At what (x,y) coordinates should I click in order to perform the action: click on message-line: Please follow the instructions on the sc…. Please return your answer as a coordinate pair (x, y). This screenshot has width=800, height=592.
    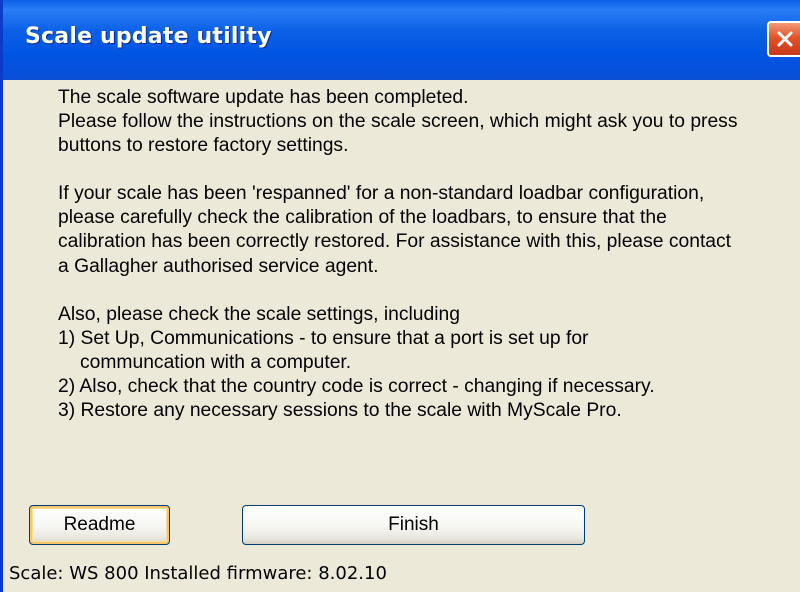
    Looking at the image, I should click on (398, 122).